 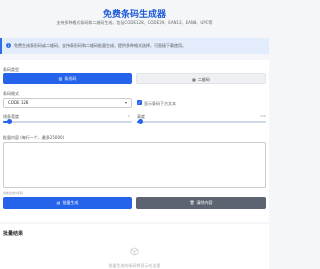 What do you see at coordinates (129, 116) in the screenshot?
I see `width-max: 5` at bounding box center [129, 116].